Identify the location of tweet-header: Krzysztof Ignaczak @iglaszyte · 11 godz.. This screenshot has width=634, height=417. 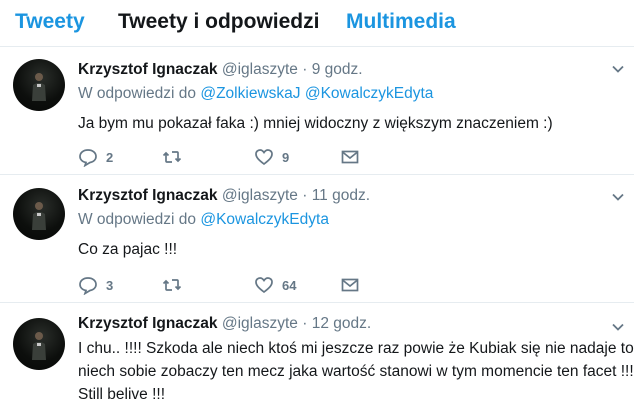
(346, 196).